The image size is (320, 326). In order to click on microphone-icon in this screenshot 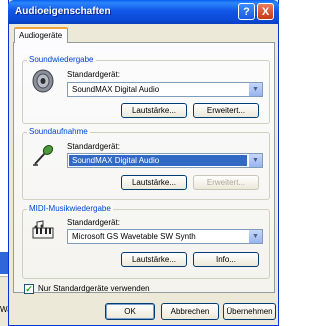, I will do `click(43, 155)`.